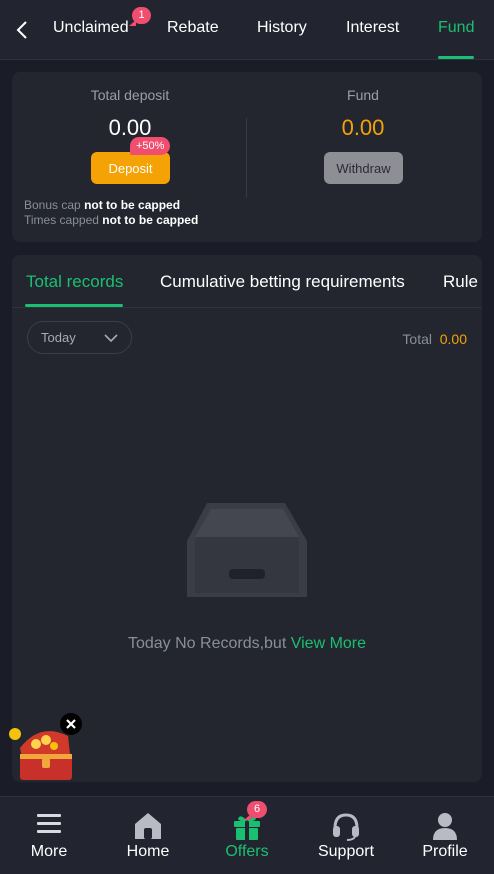 The height and width of the screenshot is (874, 494). Describe the element at coordinates (417, 339) in the screenshot. I see `records-total-label: Total` at that location.